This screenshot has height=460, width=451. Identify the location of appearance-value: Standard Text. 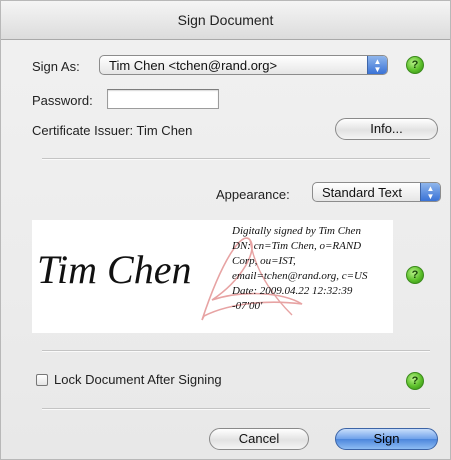
(362, 192).